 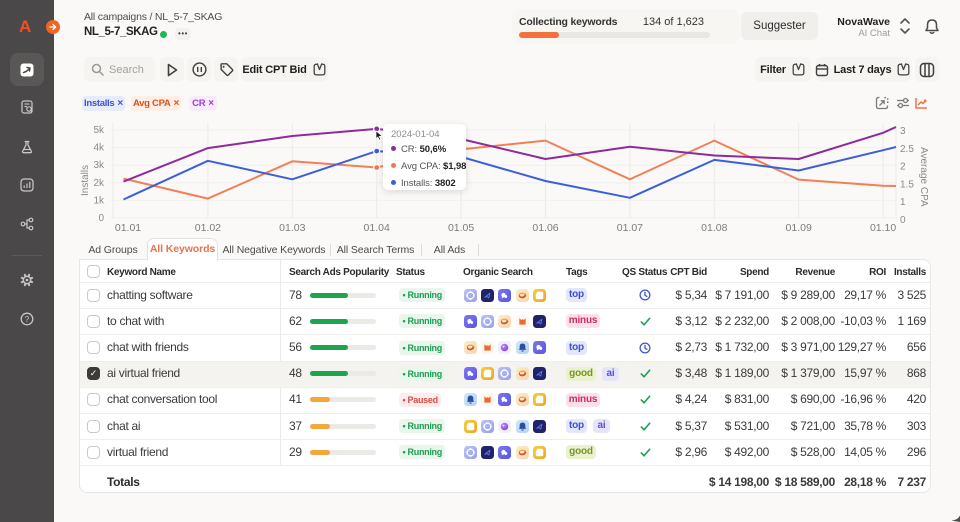 I want to click on svg-text: 2.5, so click(x=907, y=149).